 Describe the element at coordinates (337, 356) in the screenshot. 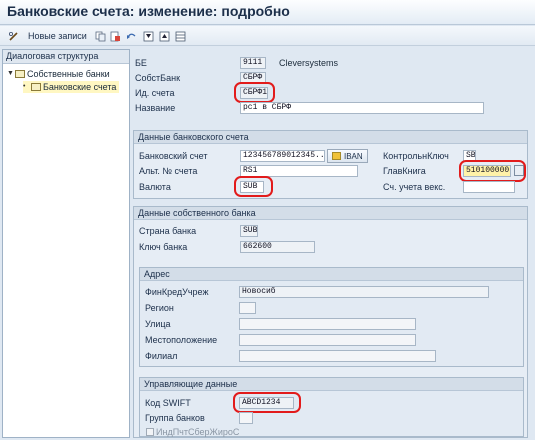

I see `branch-field` at that location.